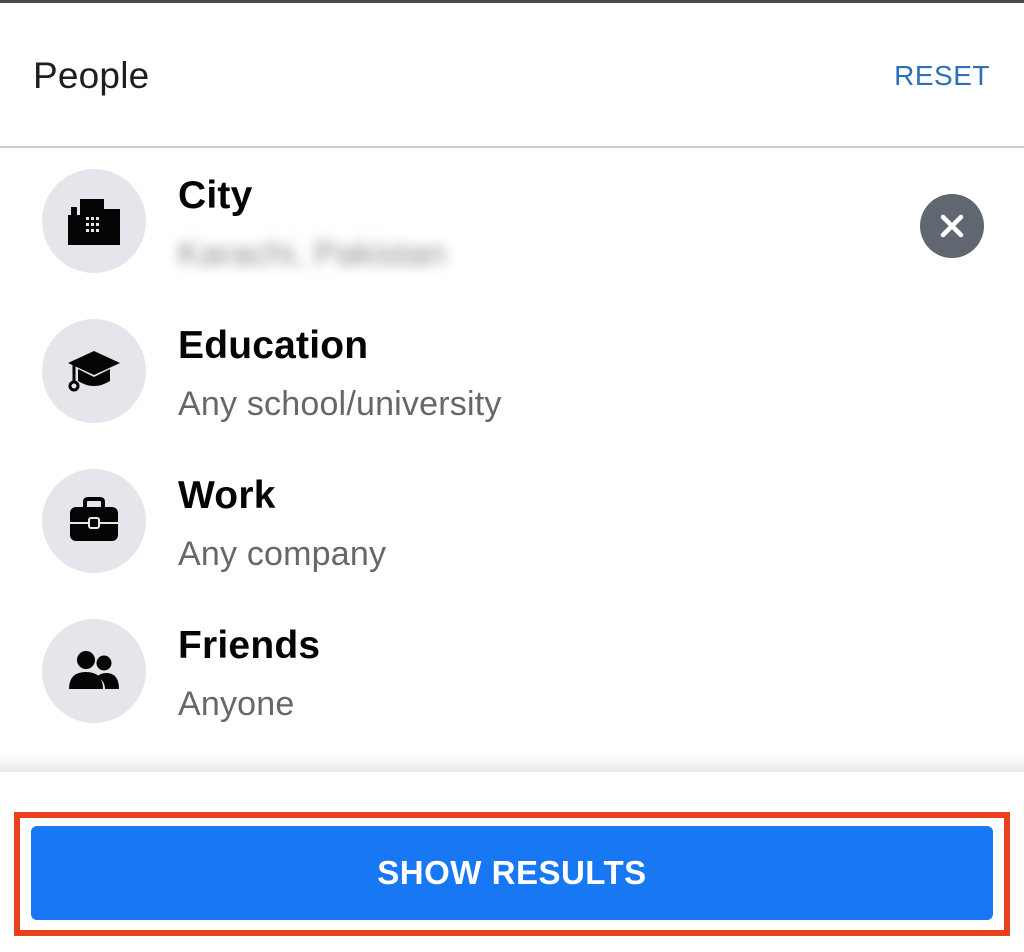 This screenshot has width=1024, height=952. Describe the element at coordinates (94, 521) in the screenshot. I see `briefcase-icon` at that location.